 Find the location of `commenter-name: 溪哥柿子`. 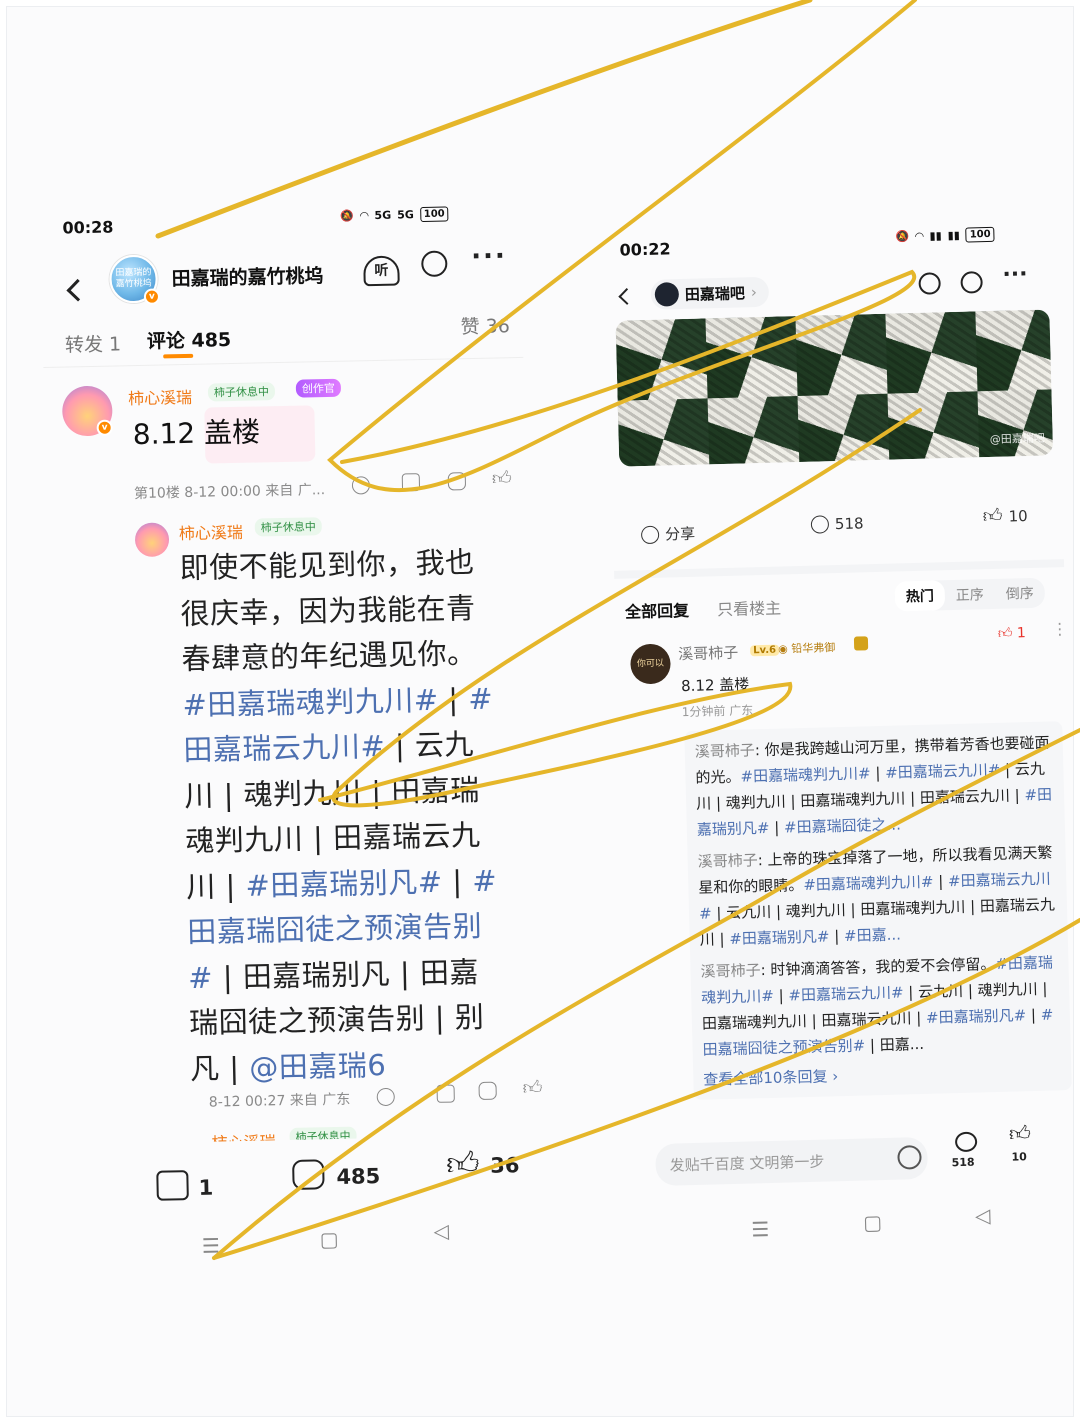

commenter-name: 溪哥柿子 is located at coordinates (708, 653).